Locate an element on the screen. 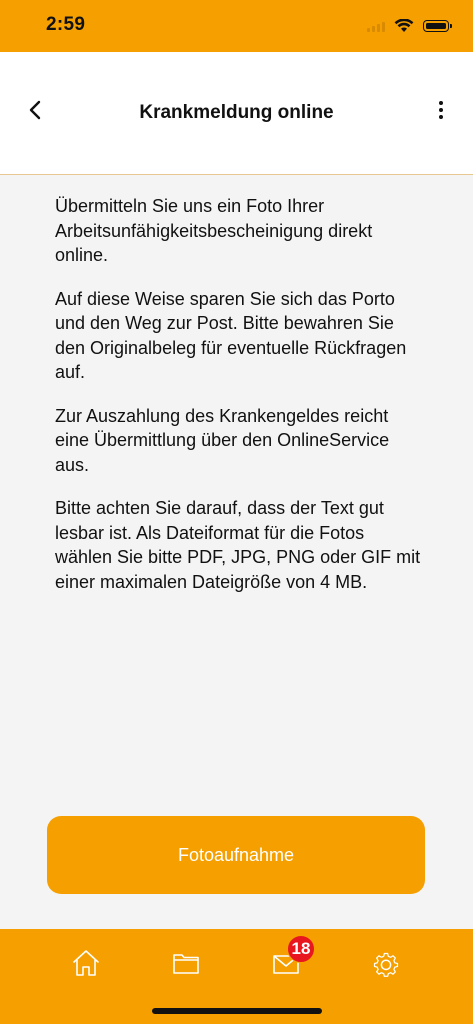 The image size is (473, 1024). home-indicator is located at coordinates (237, 1011).